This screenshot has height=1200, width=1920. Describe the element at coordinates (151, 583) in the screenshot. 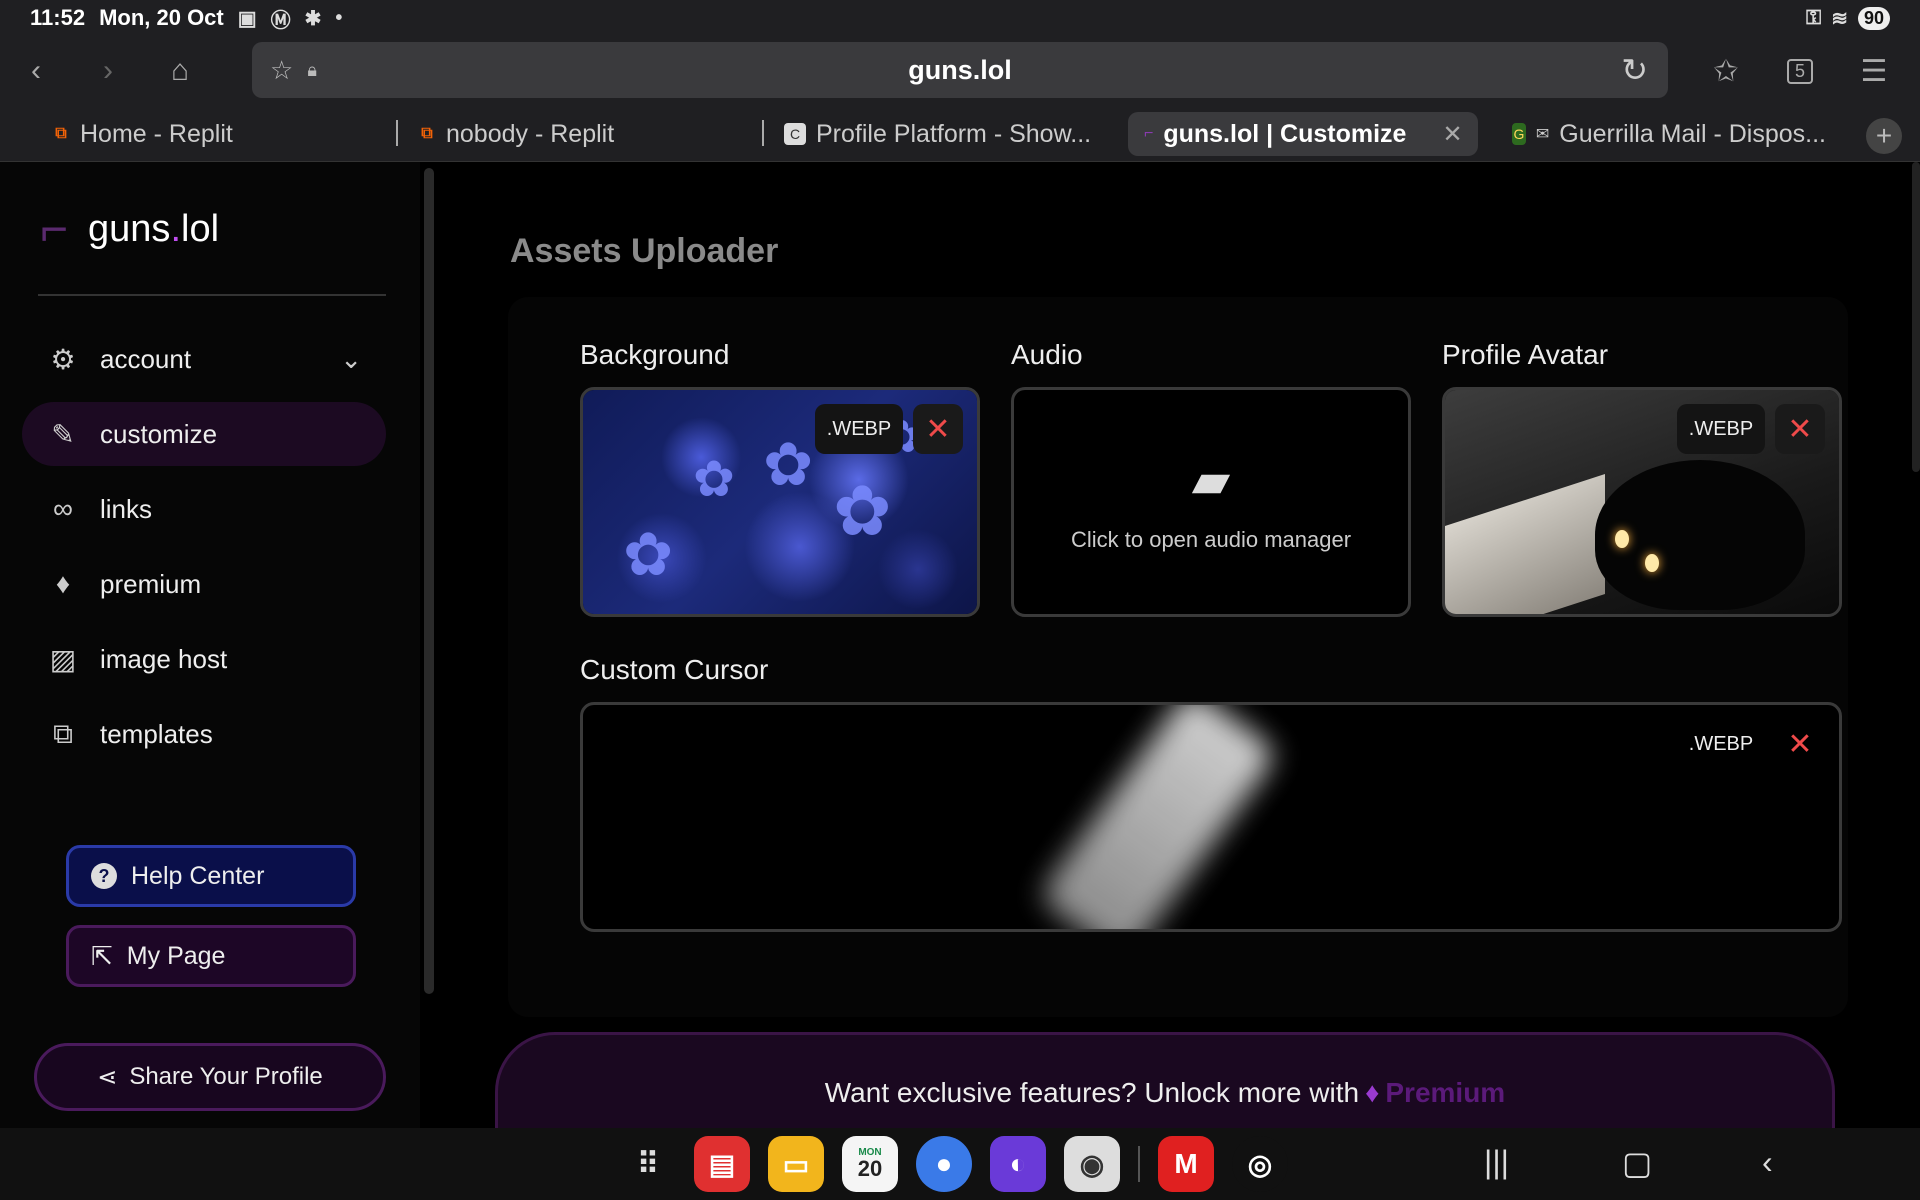

I see `sidebar-item-label: premium` at that location.